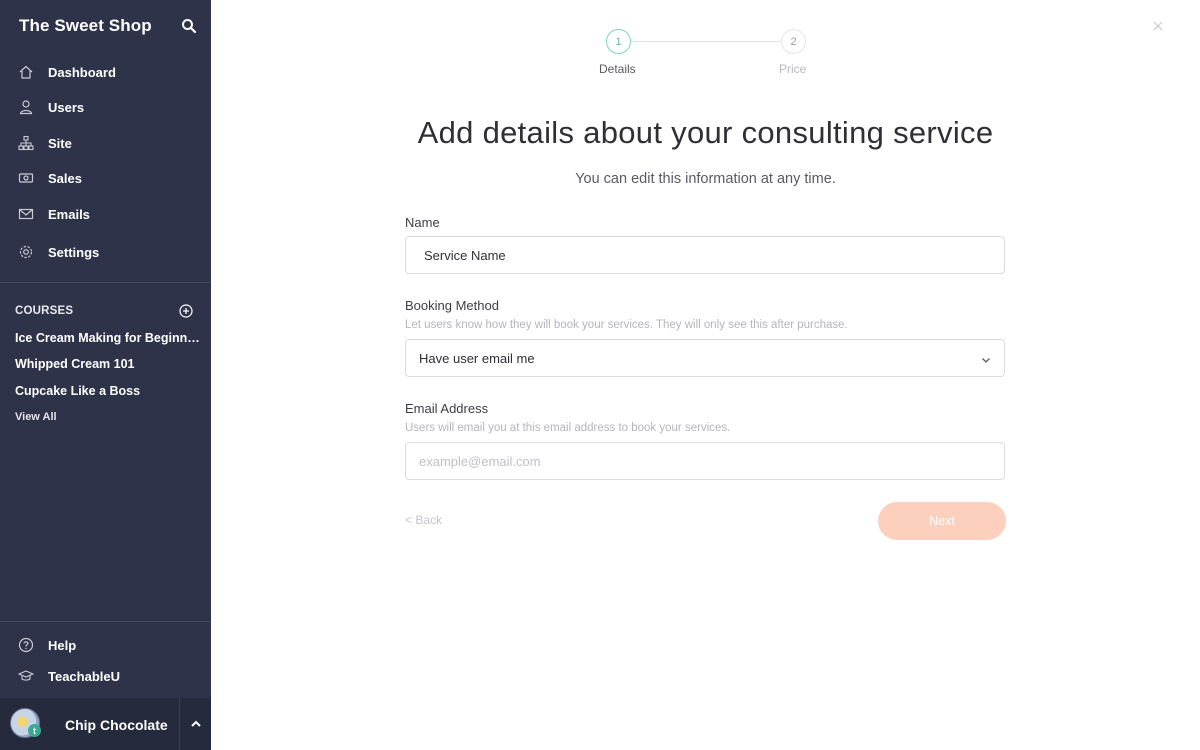 Image resolution: width=1200 pixels, height=750 pixels. I want to click on back-button: < Back, so click(423, 520).